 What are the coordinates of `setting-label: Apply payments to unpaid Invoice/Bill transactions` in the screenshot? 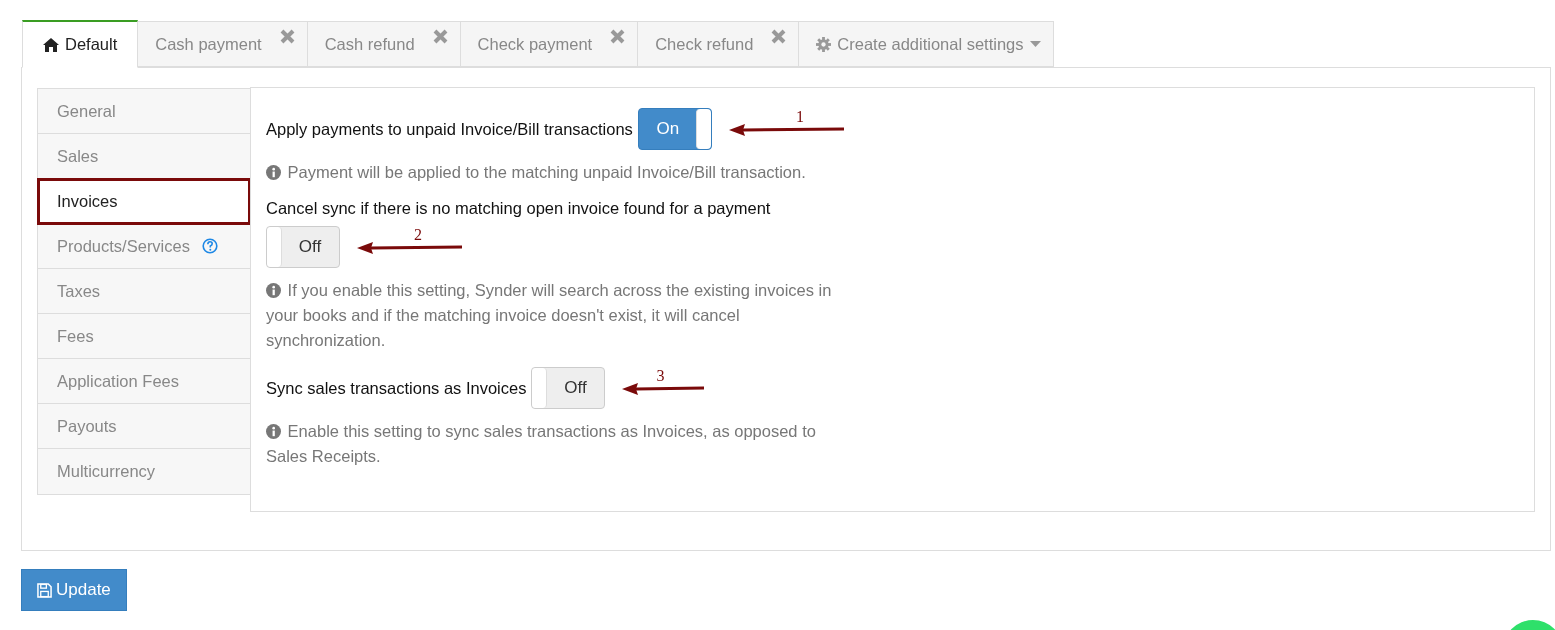 It's located at (449, 129).